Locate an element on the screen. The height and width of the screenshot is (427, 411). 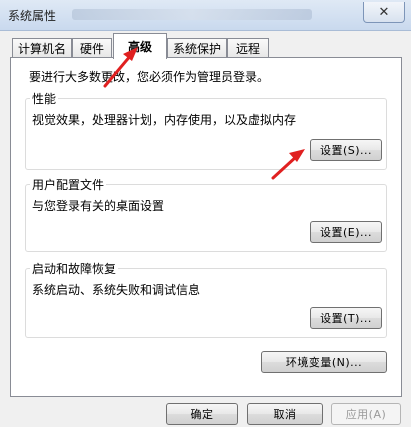
cancel-button: 取消 is located at coordinates (285, 414).